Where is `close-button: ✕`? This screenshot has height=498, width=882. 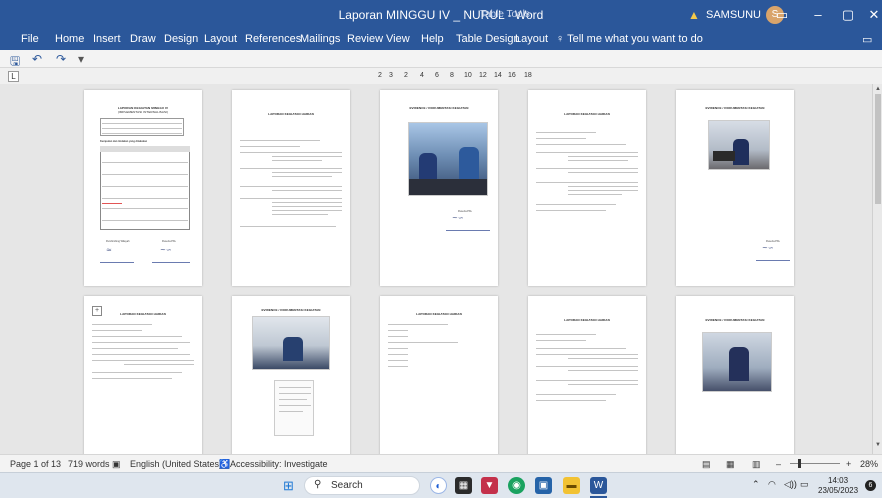 close-button: ✕ is located at coordinates (869, 15).